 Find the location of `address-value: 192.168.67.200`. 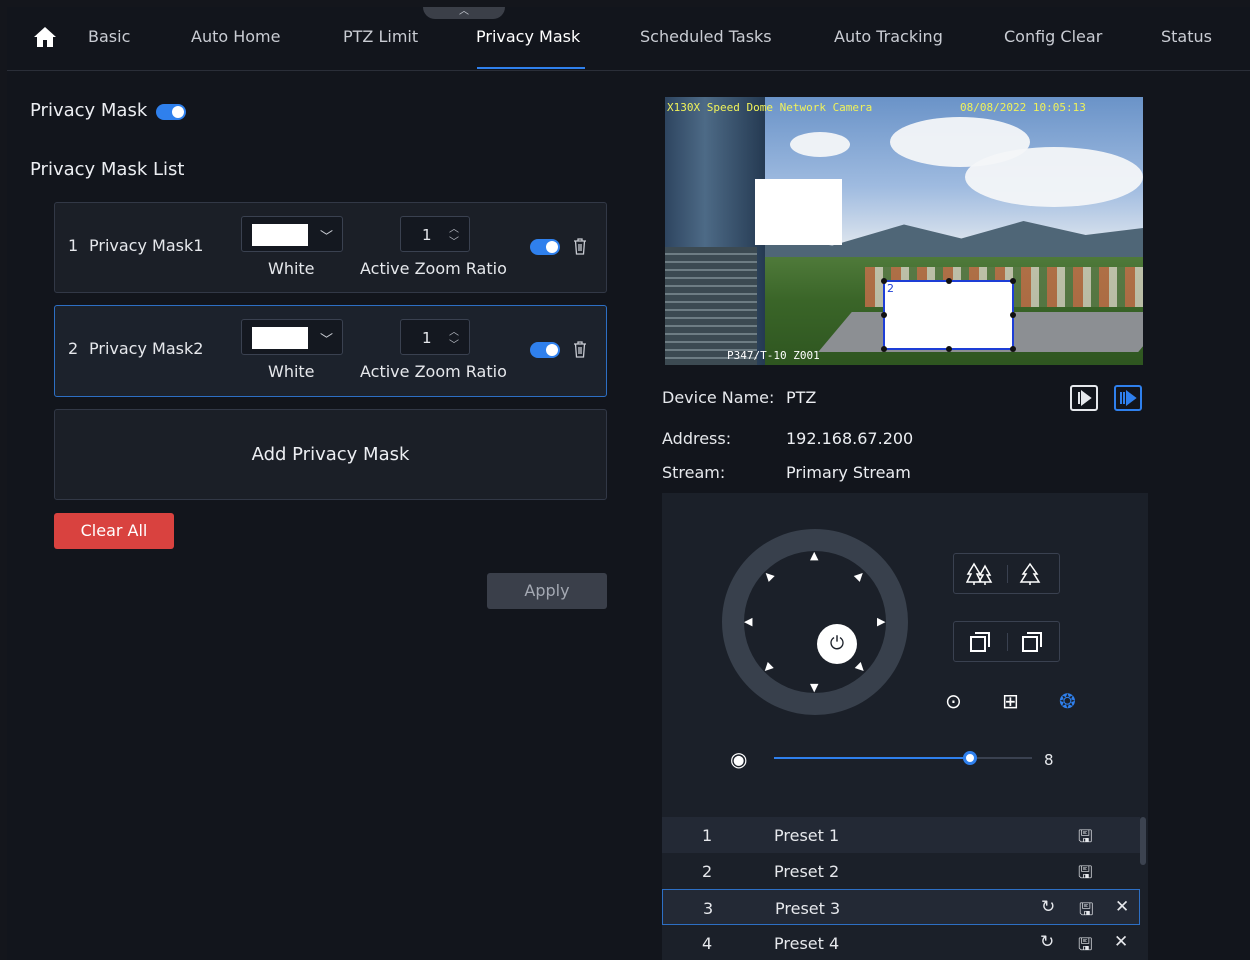

address-value: 192.168.67.200 is located at coordinates (850, 438).